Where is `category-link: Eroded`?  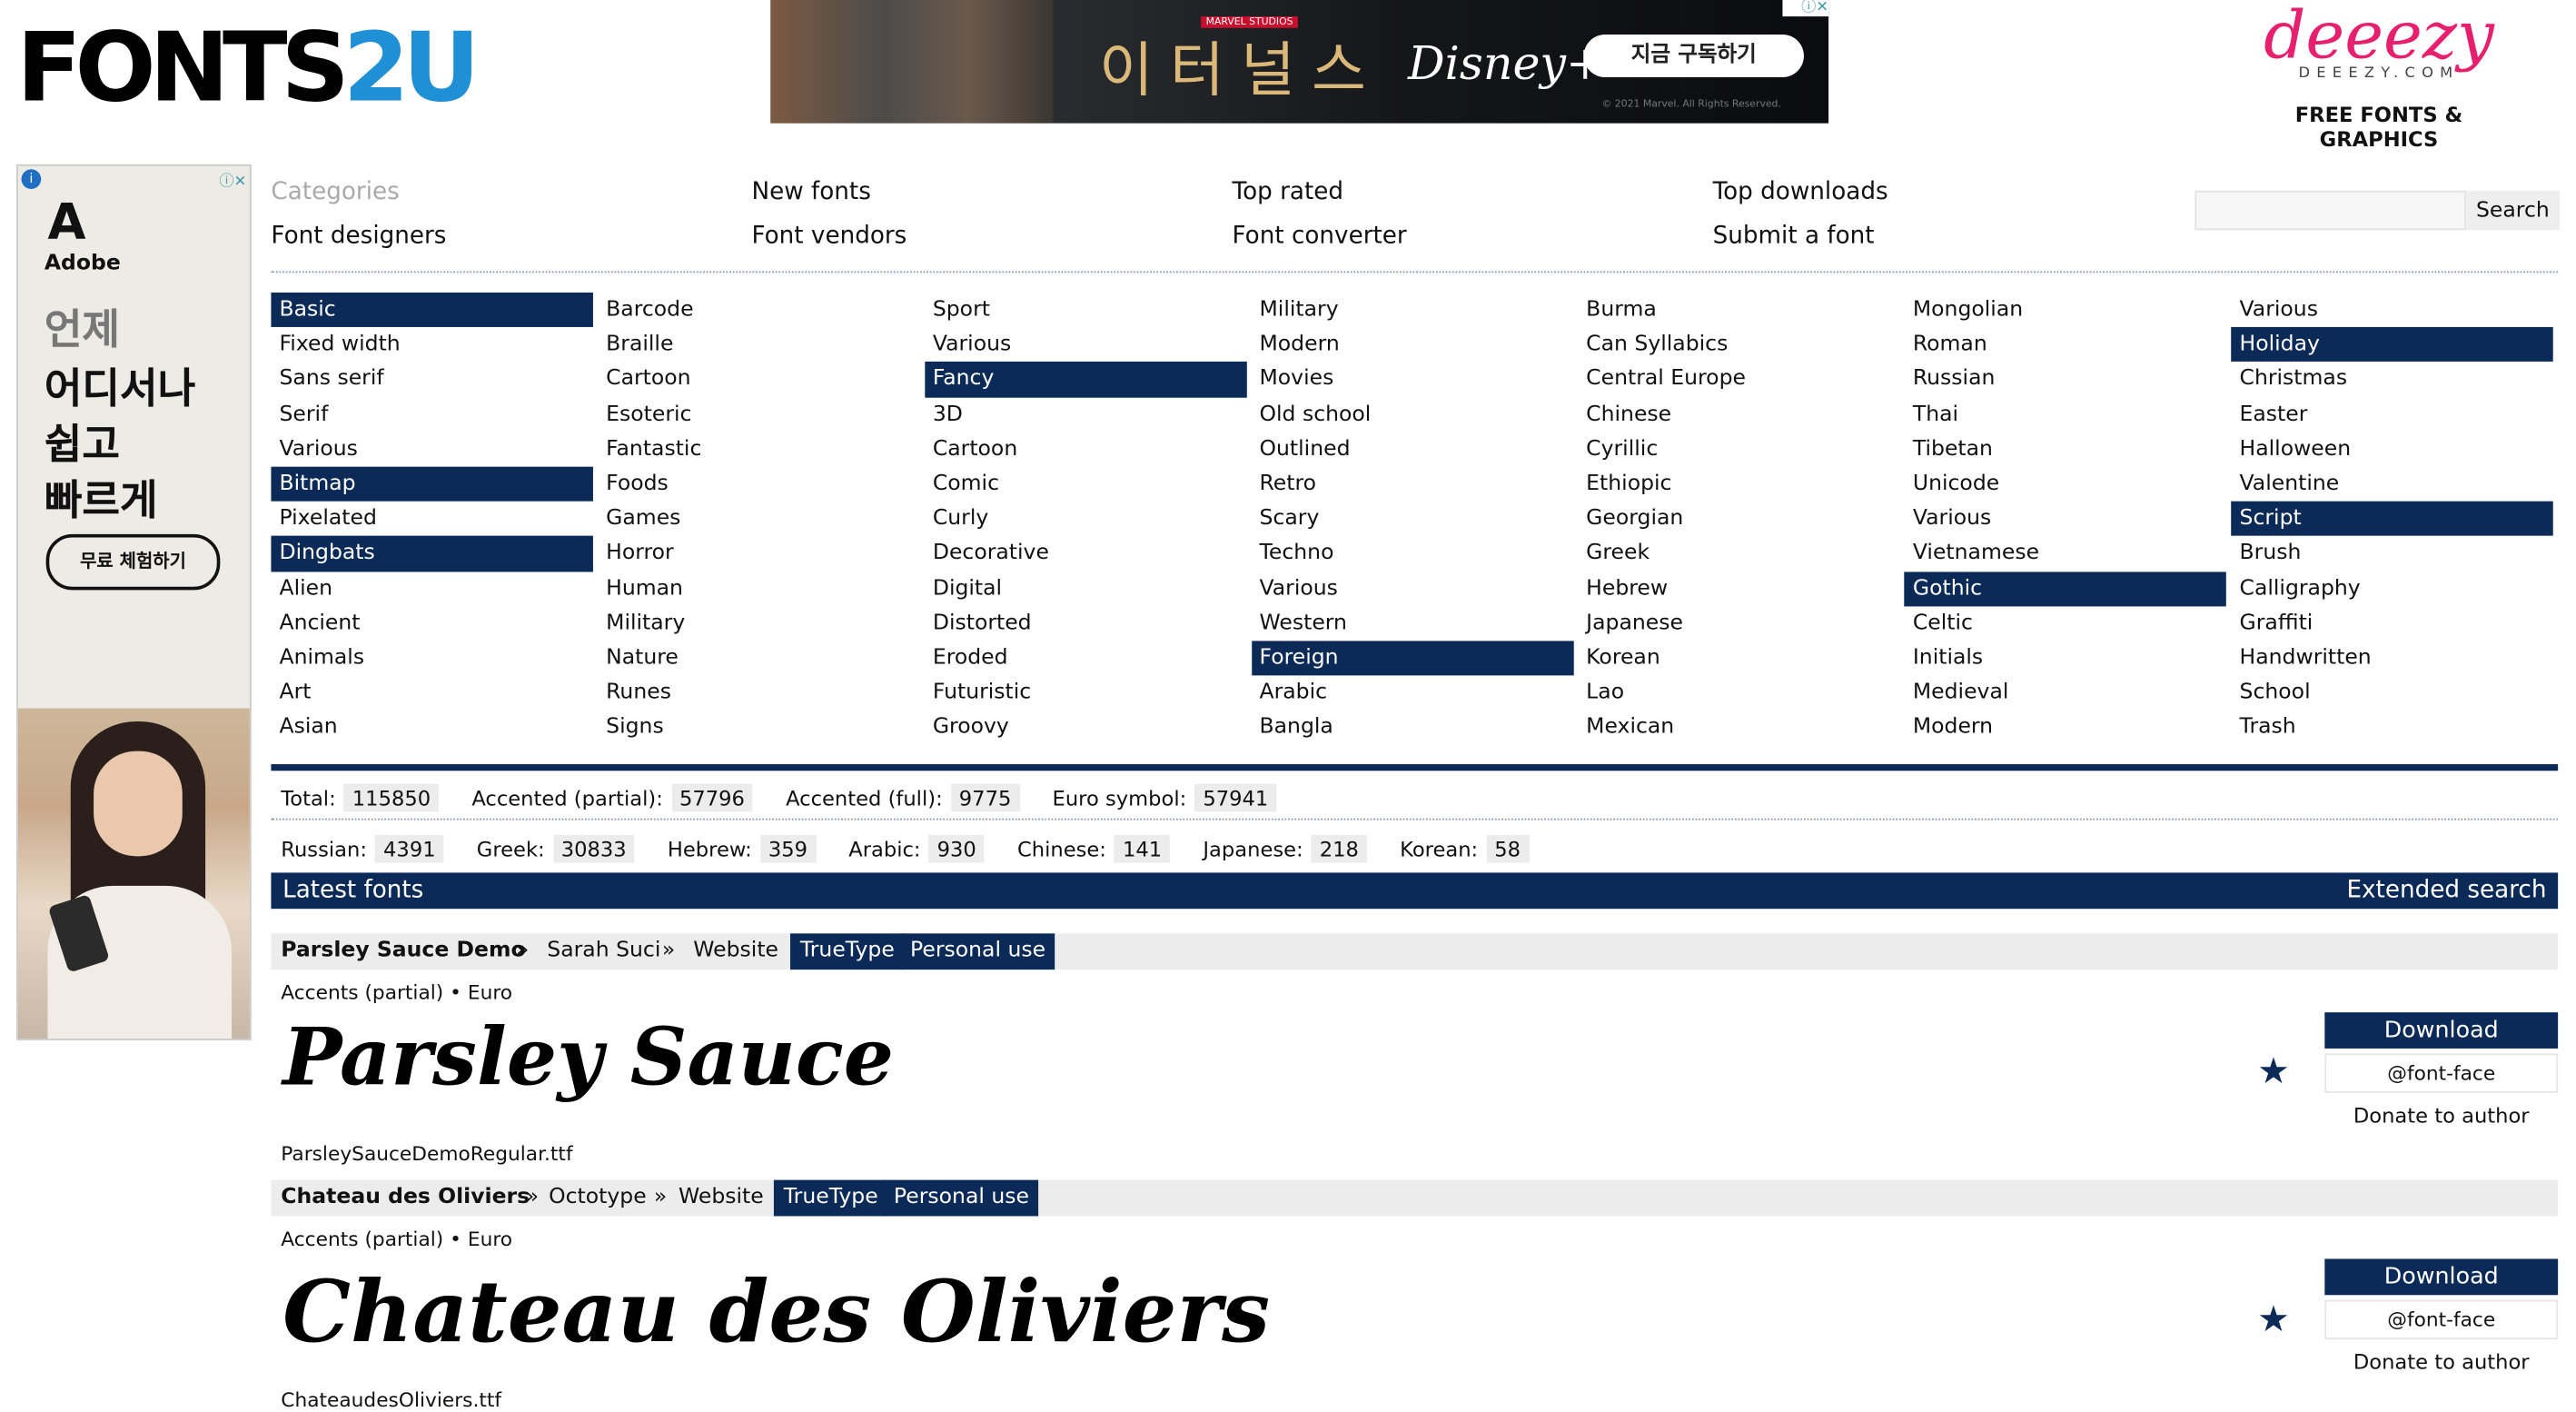 category-link: Eroded is located at coordinates (1081, 658).